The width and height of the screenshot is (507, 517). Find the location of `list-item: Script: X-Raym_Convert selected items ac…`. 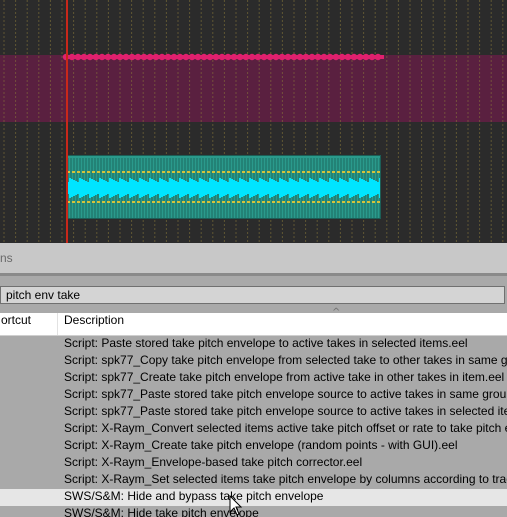

list-item: Script: X-Raym_Convert selected items ac… is located at coordinates (253, 429).